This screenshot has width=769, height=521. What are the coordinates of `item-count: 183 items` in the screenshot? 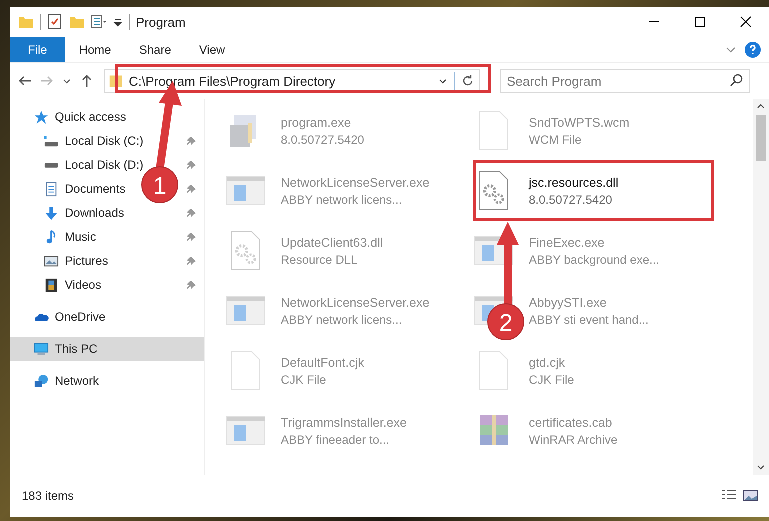 It's located at (48, 496).